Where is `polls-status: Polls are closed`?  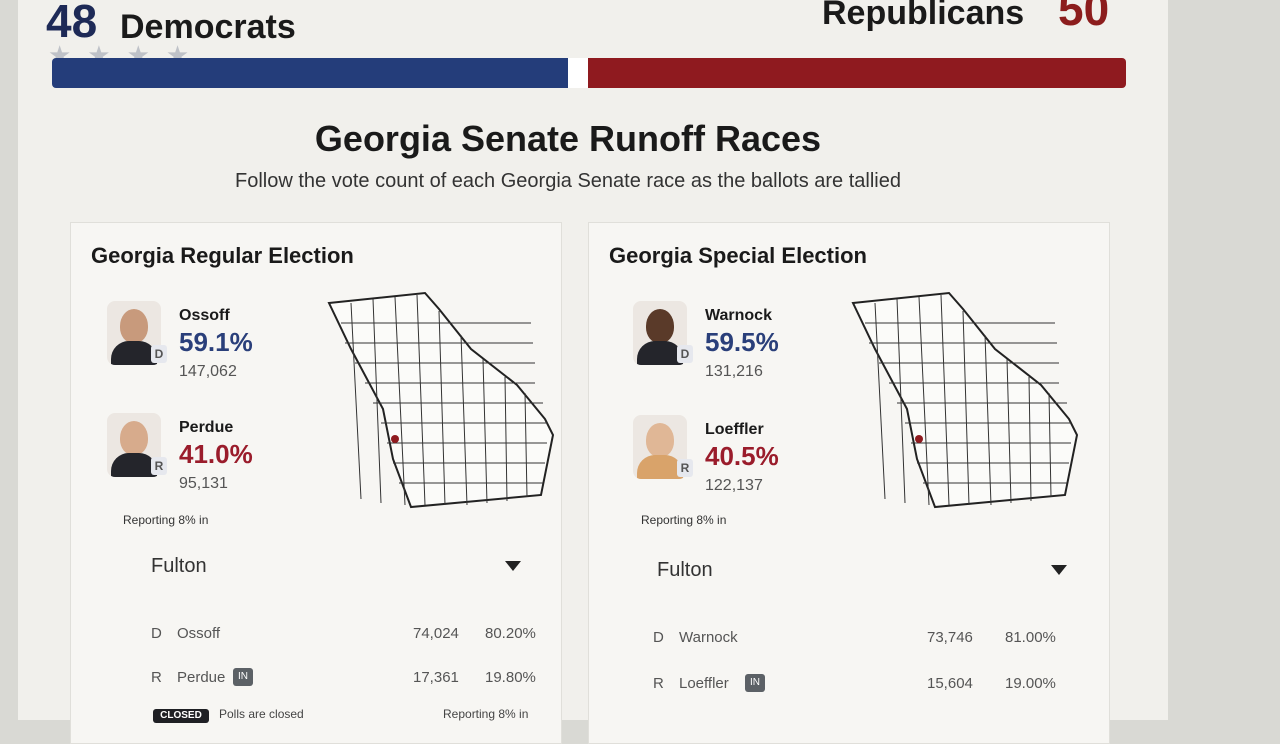
polls-status: Polls are closed is located at coordinates (261, 714).